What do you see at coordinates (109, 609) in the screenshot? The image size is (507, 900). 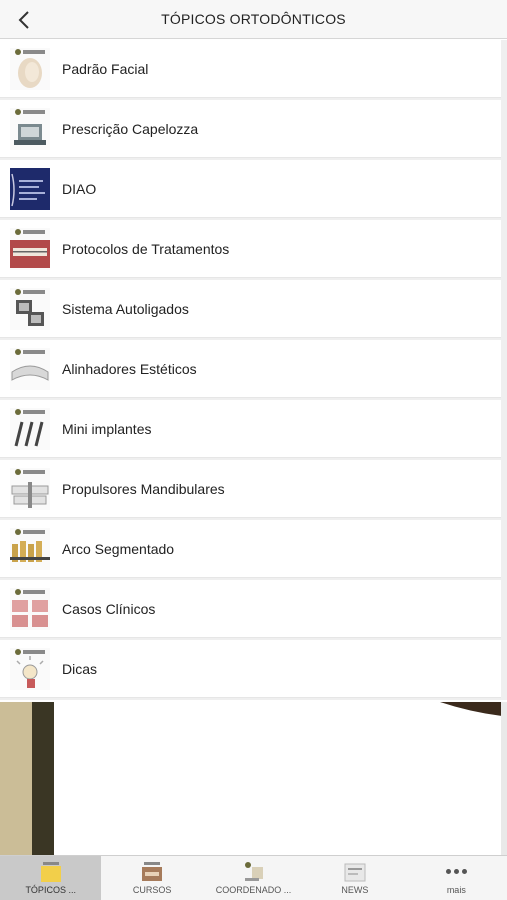 I see `list-item-label: Casos Clínicos` at bounding box center [109, 609].